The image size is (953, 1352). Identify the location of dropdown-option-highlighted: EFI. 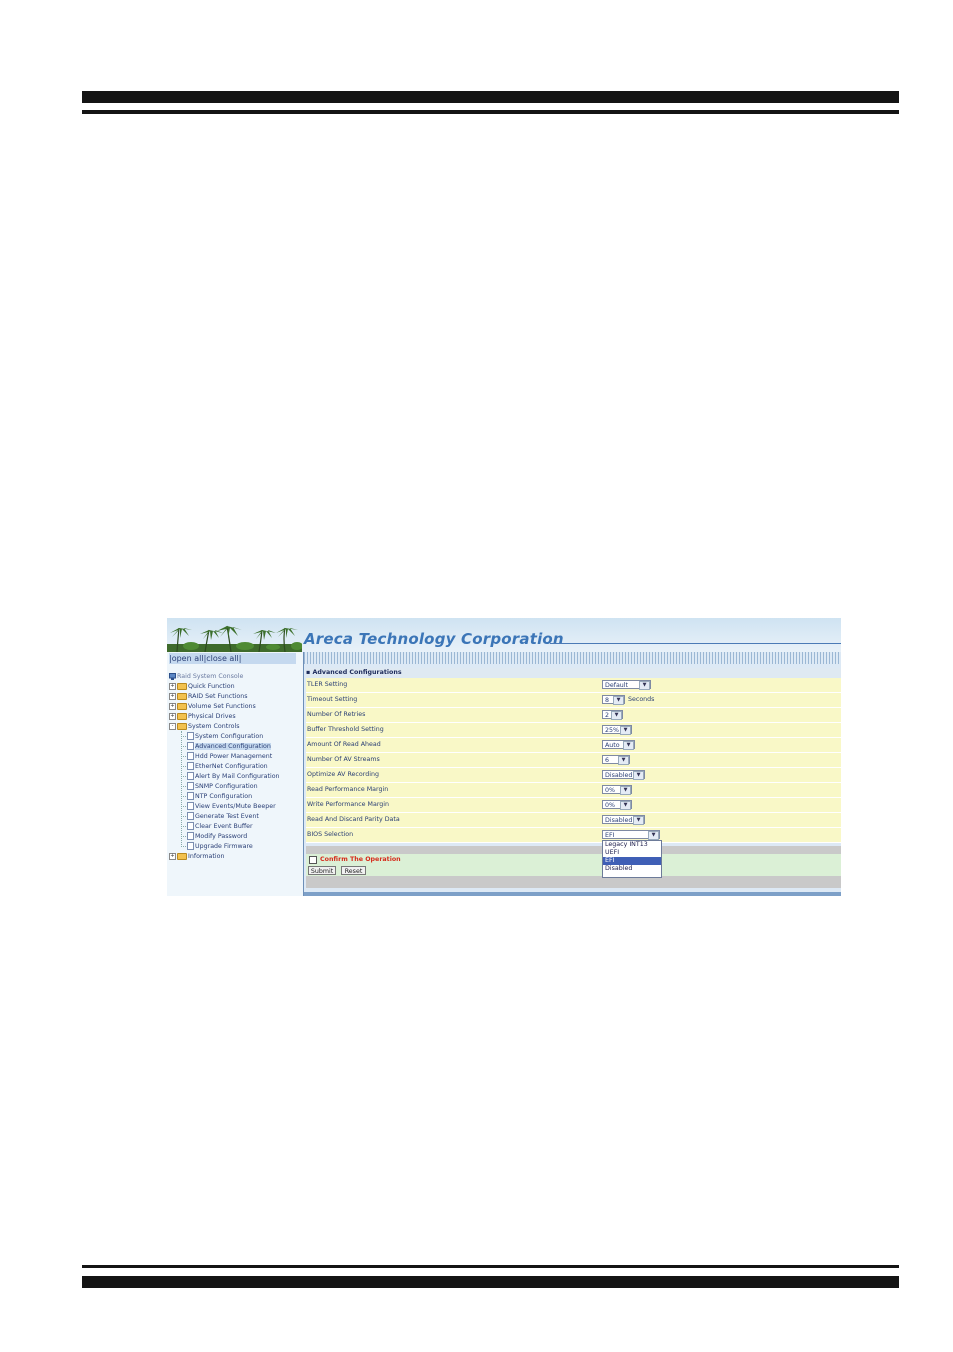
(632, 861).